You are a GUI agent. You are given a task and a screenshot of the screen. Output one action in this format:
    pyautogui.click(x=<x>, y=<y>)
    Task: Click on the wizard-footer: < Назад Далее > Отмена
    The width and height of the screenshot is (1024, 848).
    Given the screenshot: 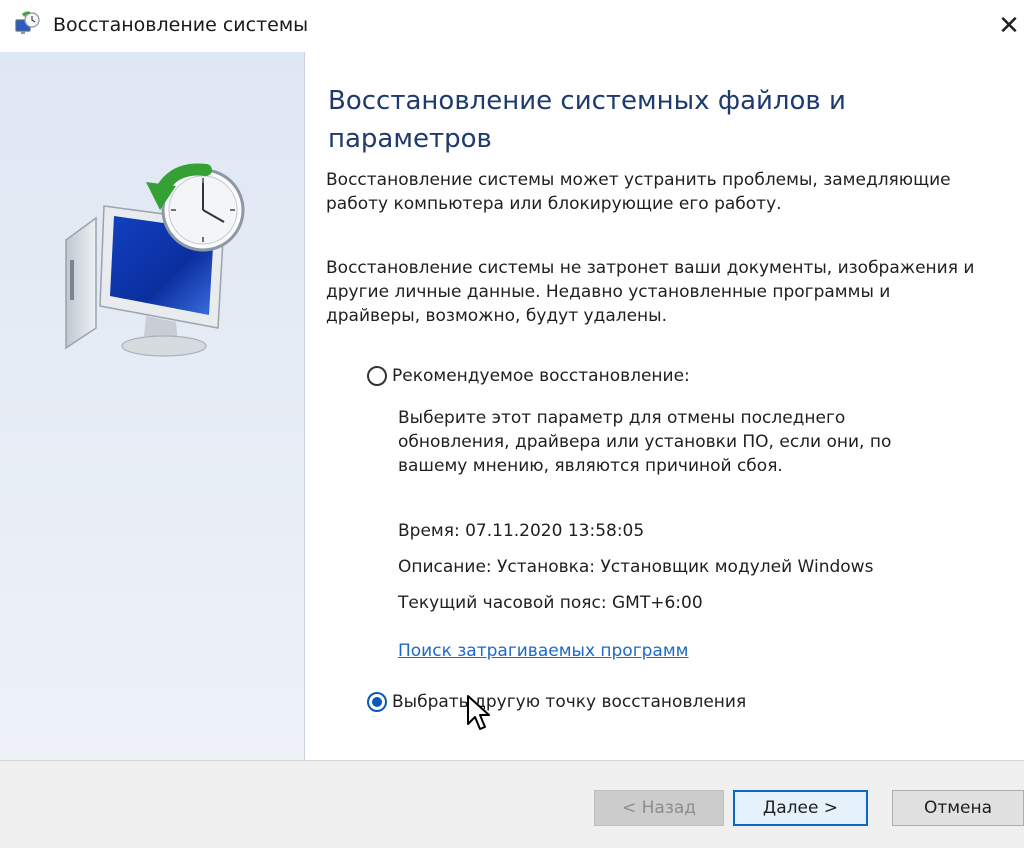 What is the action you would take?
    pyautogui.click(x=512, y=804)
    